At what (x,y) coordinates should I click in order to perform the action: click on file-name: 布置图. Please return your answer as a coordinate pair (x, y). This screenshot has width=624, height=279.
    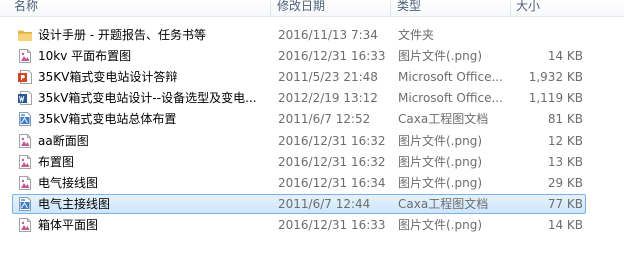
    Looking at the image, I should click on (56, 161).